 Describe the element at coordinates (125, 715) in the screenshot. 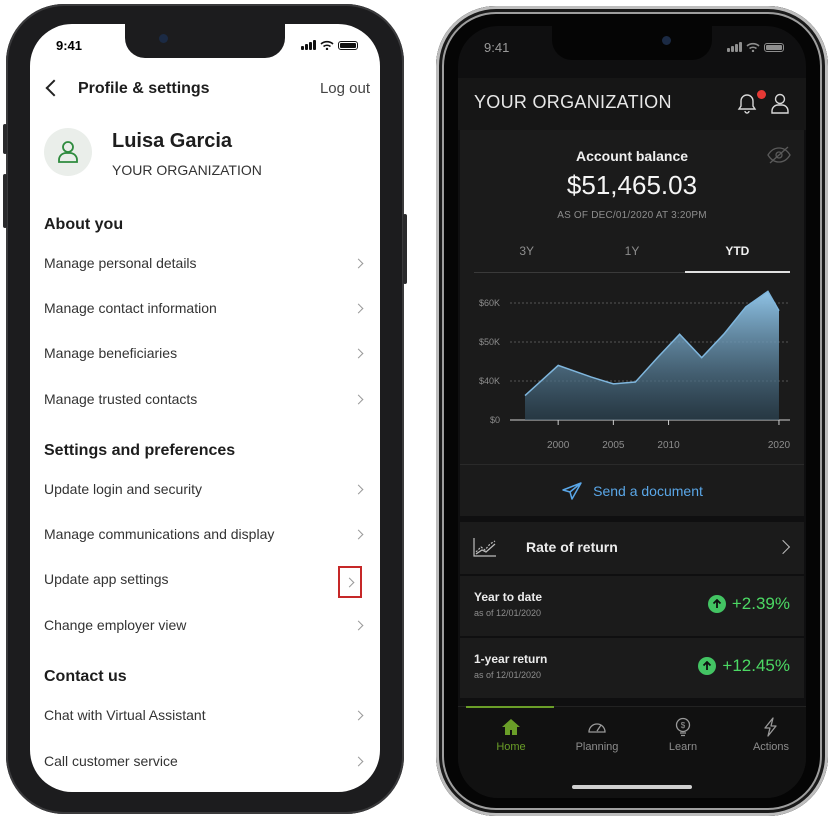

I see `menu-item-label: Chat with Virtual Assistant` at that location.